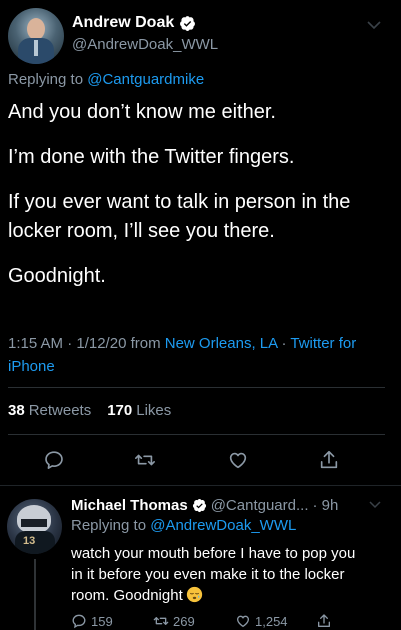 This screenshot has width=401, height=630. Describe the element at coordinates (60, 410) in the screenshot. I see `retweets-label: Retweets` at that location.